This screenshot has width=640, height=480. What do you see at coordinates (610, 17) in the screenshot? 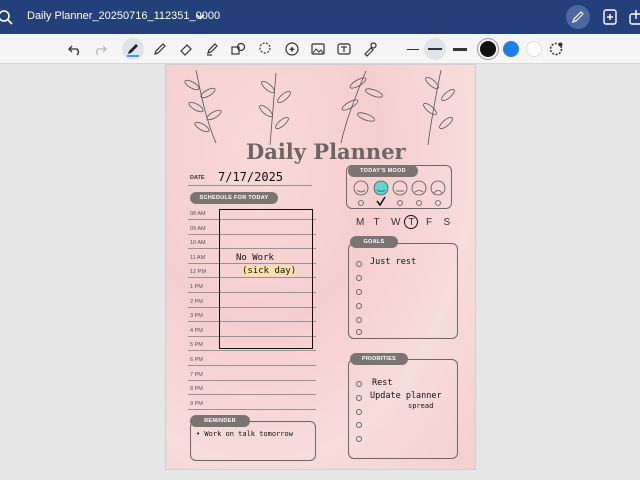
I see `add-page-icon` at bounding box center [610, 17].